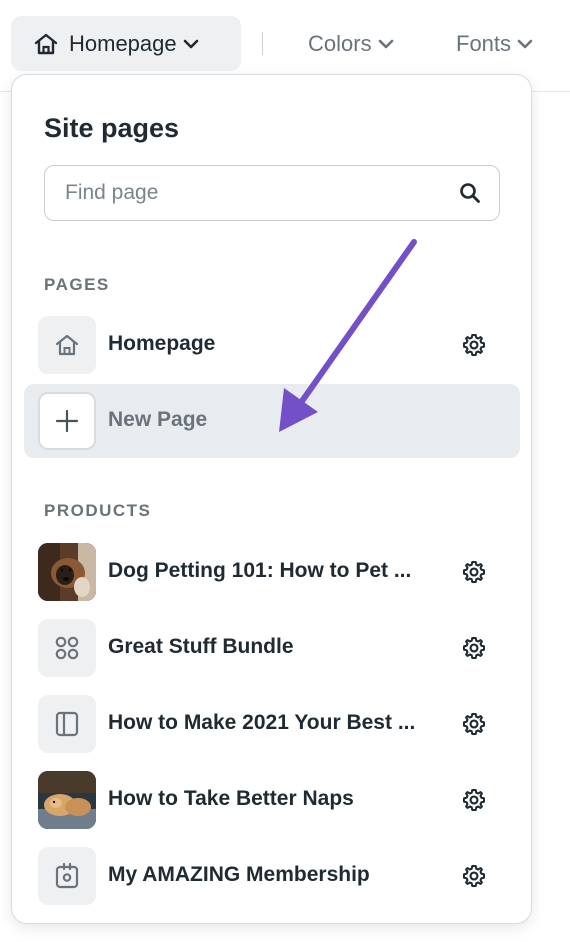 The width and height of the screenshot is (570, 942). I want to click on search-input, so click(250, 193).